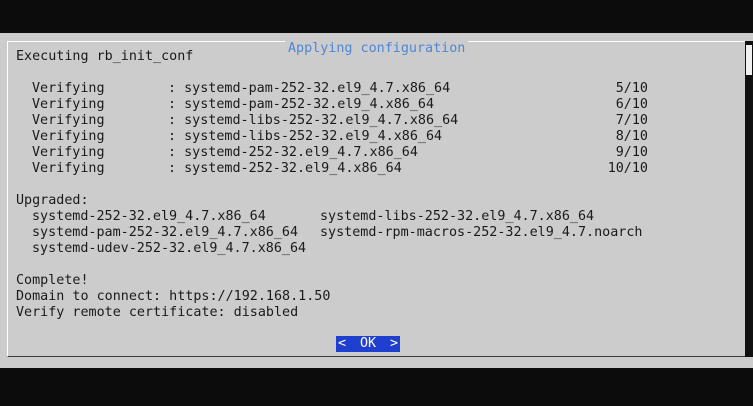 The width and height of the screenshot is (753, 406). Describe the element at coordinates (52, 280) in the screenshot. I see `complete-line: Complete!` at that location.